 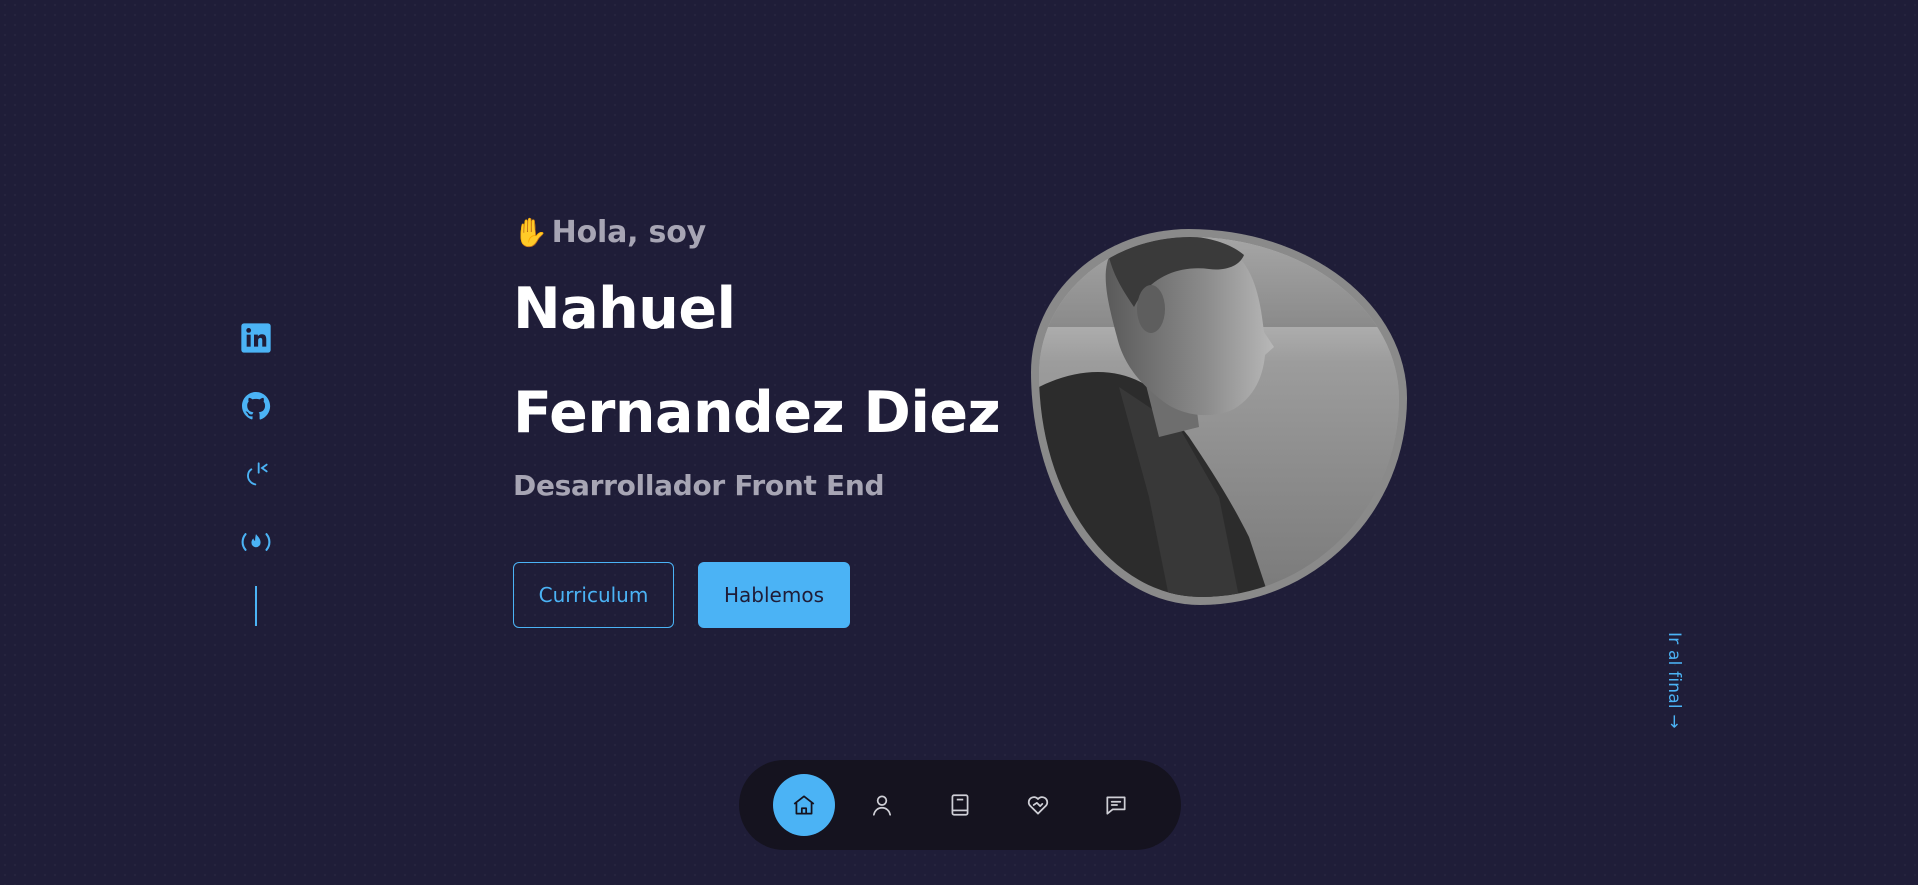 I want to click on greeting: ✋ Hola, soy, so click(x=763, y=232).